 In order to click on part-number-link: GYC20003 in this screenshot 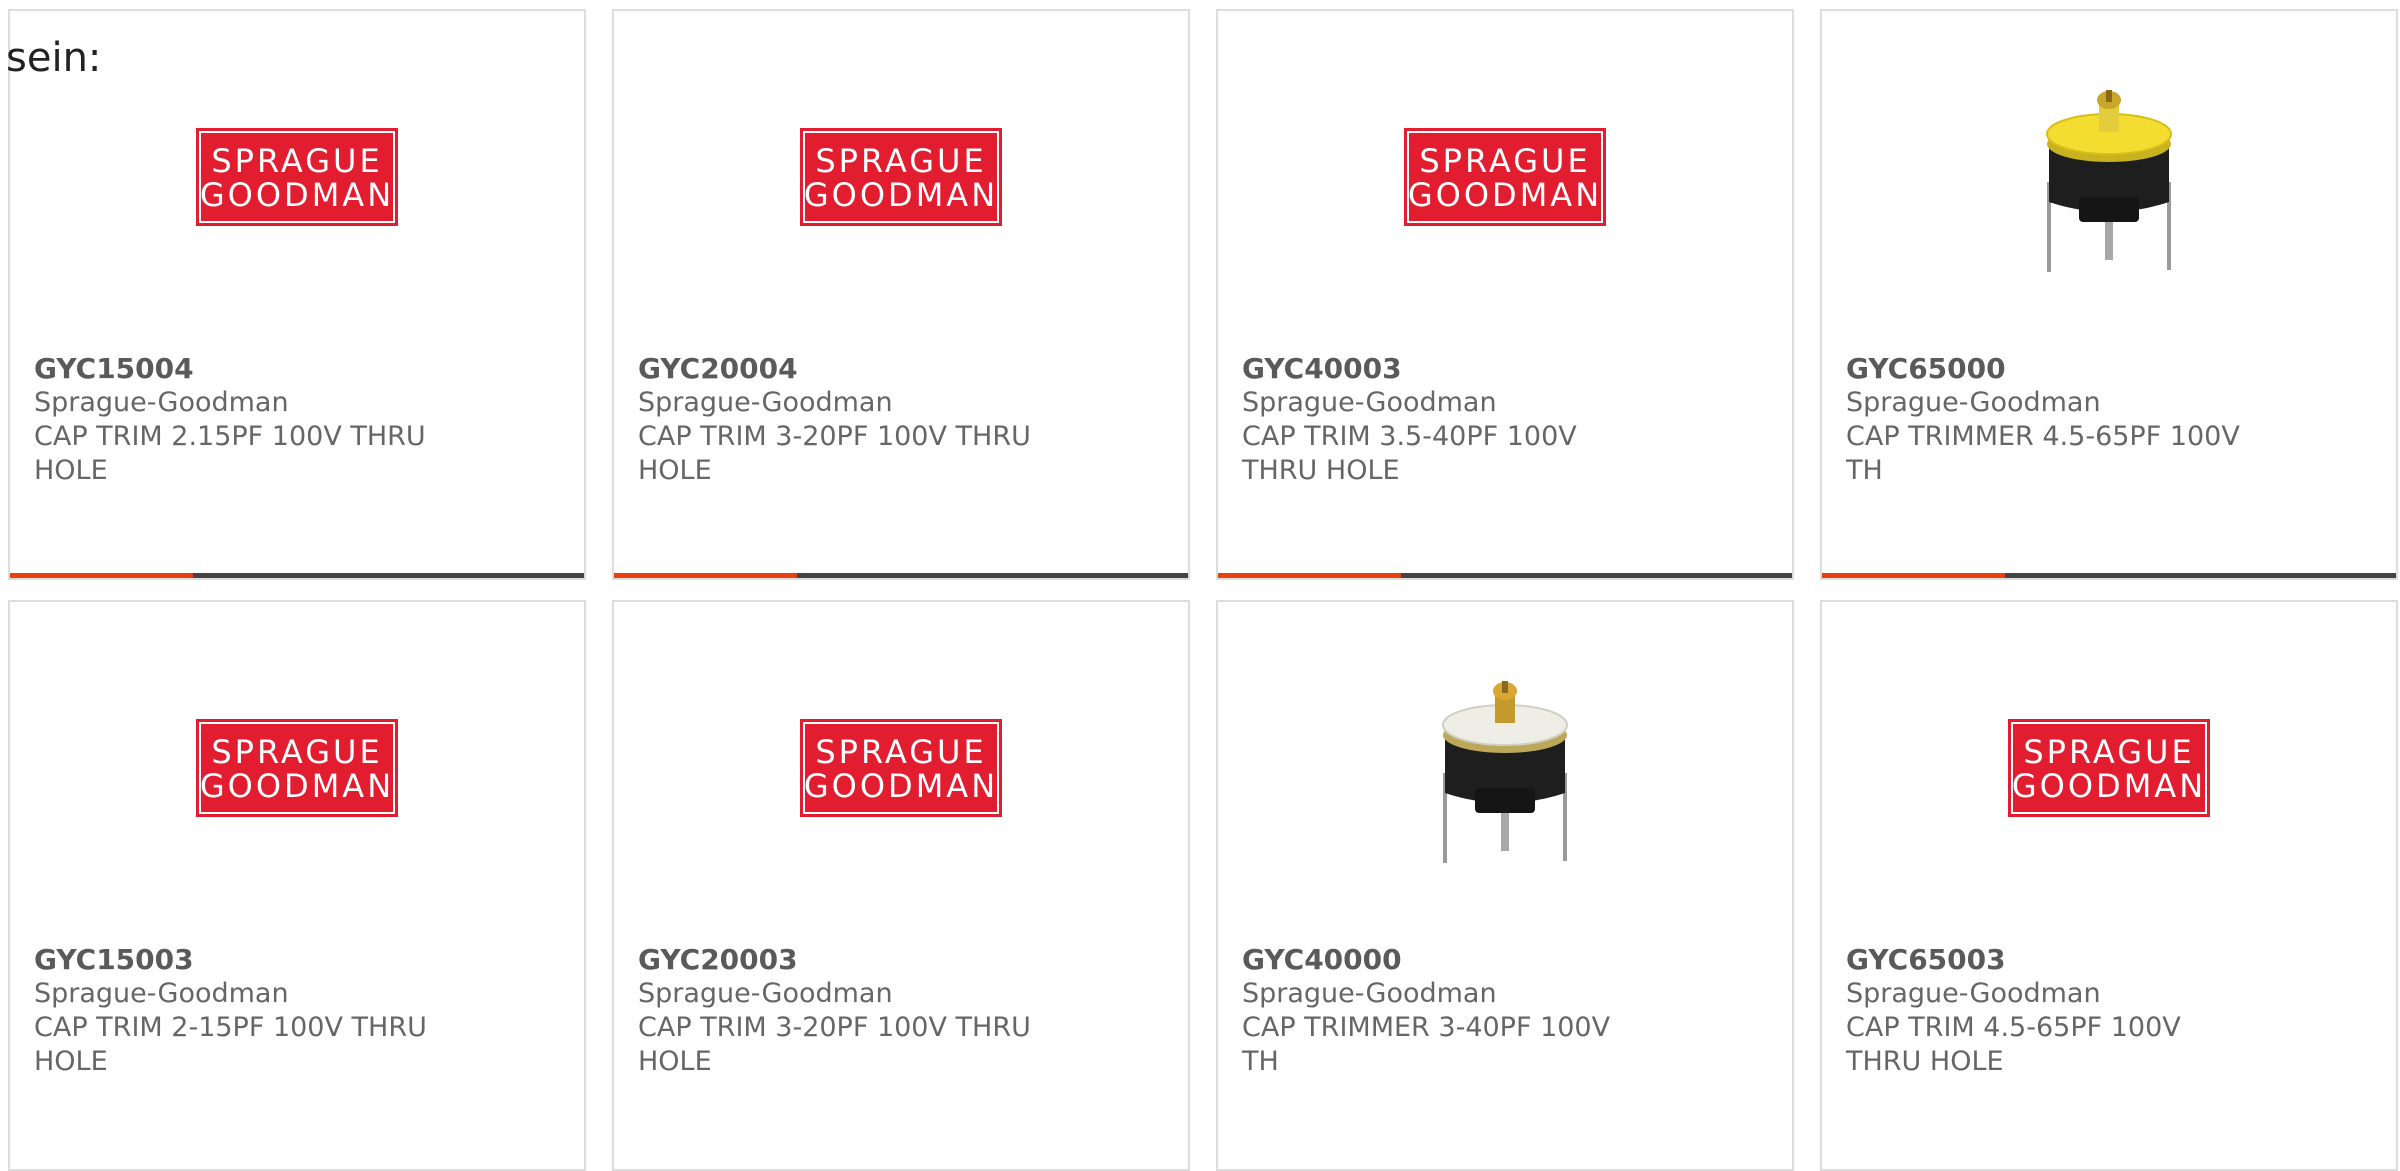, I will do `click(901, 960)`.